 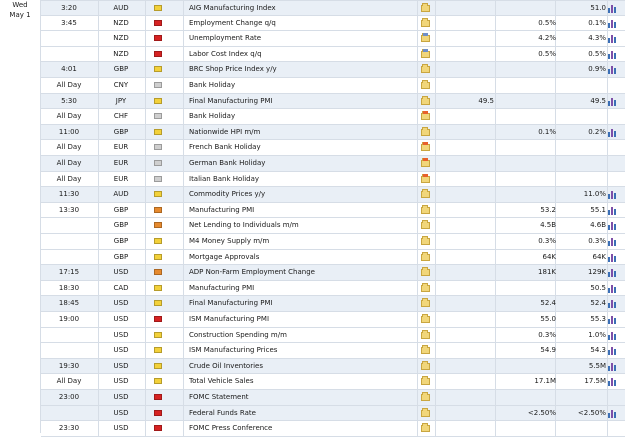 I want to click on event-row: 11:30 AUD Commodity Prices y/y 11.0%, so click(x=333, y=195).